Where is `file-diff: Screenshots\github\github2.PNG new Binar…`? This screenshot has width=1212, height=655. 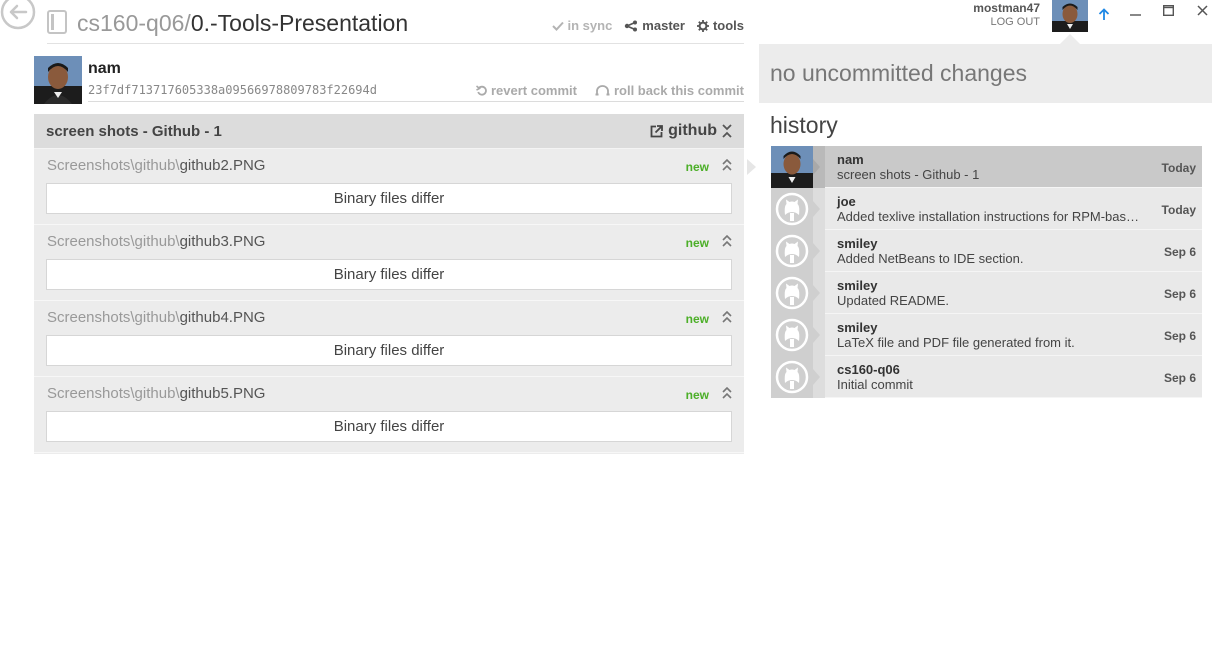
file-diff: Screenshots\github\github2.PNG new Binar… is located at coordinates (389, 187).